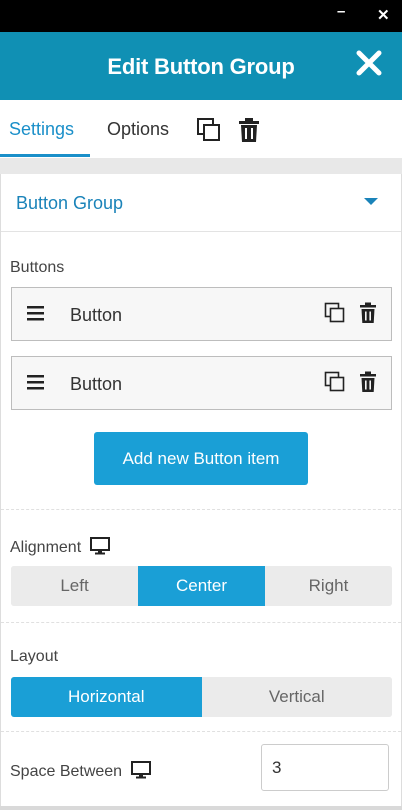 The image size is (402, 810). Describe the element at coordinates (37, 267) in the screenshot. I see `buttons-label: Buttons` at that location.